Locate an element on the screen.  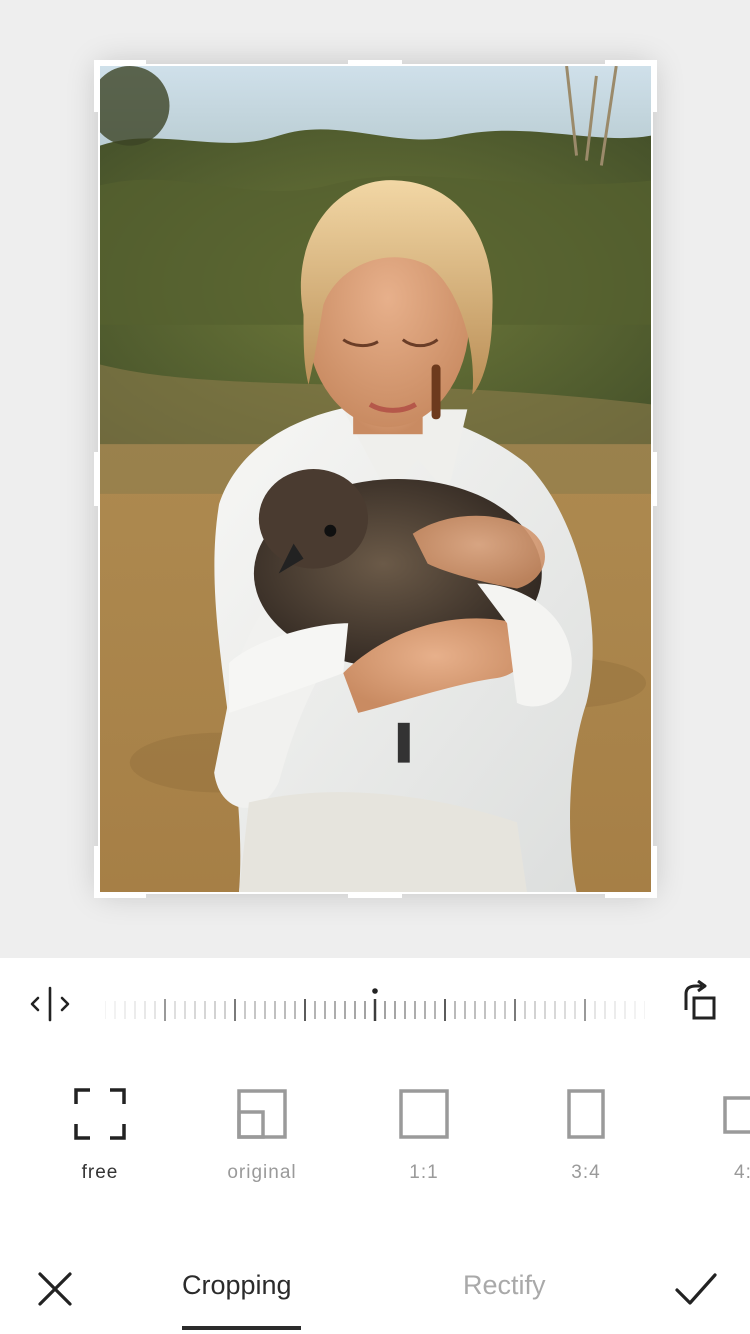
ratio-3-4: 3:4 is located at coordinates (586, 1136).